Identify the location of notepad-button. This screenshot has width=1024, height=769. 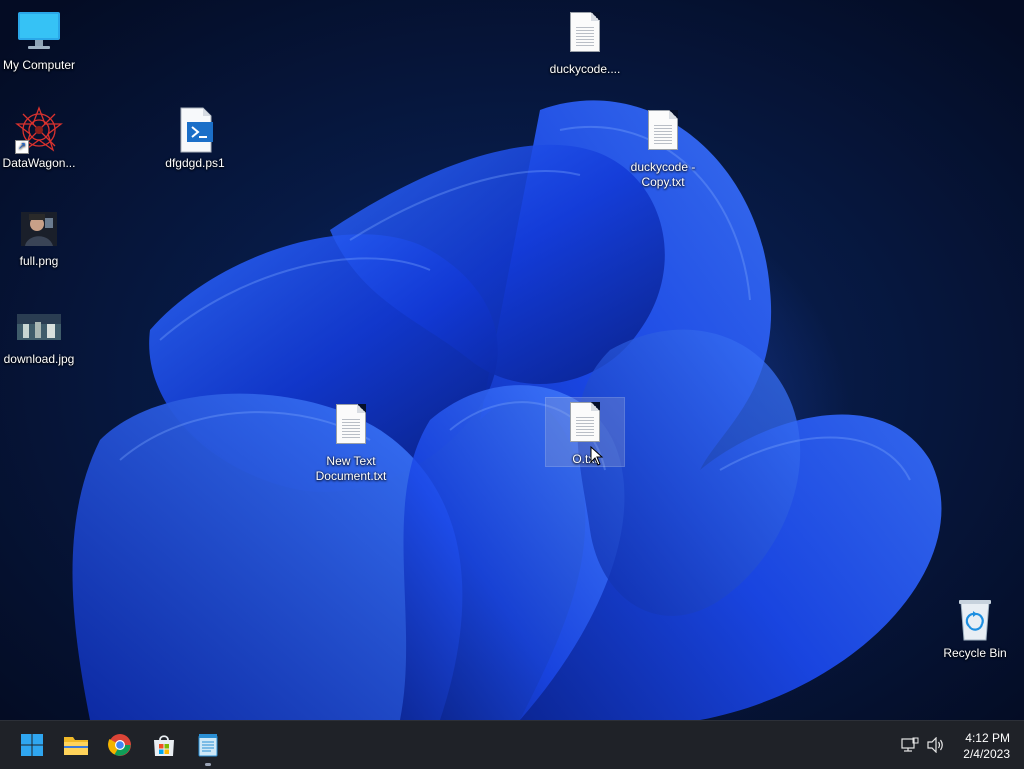
(208, 745).